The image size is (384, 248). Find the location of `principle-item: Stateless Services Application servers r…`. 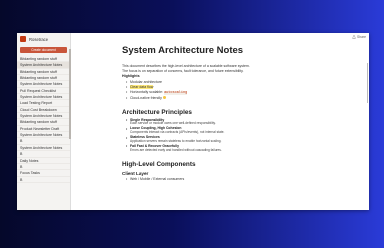

principle-item: Stateless Services Application servers r… is located at coordinates (229, 139).